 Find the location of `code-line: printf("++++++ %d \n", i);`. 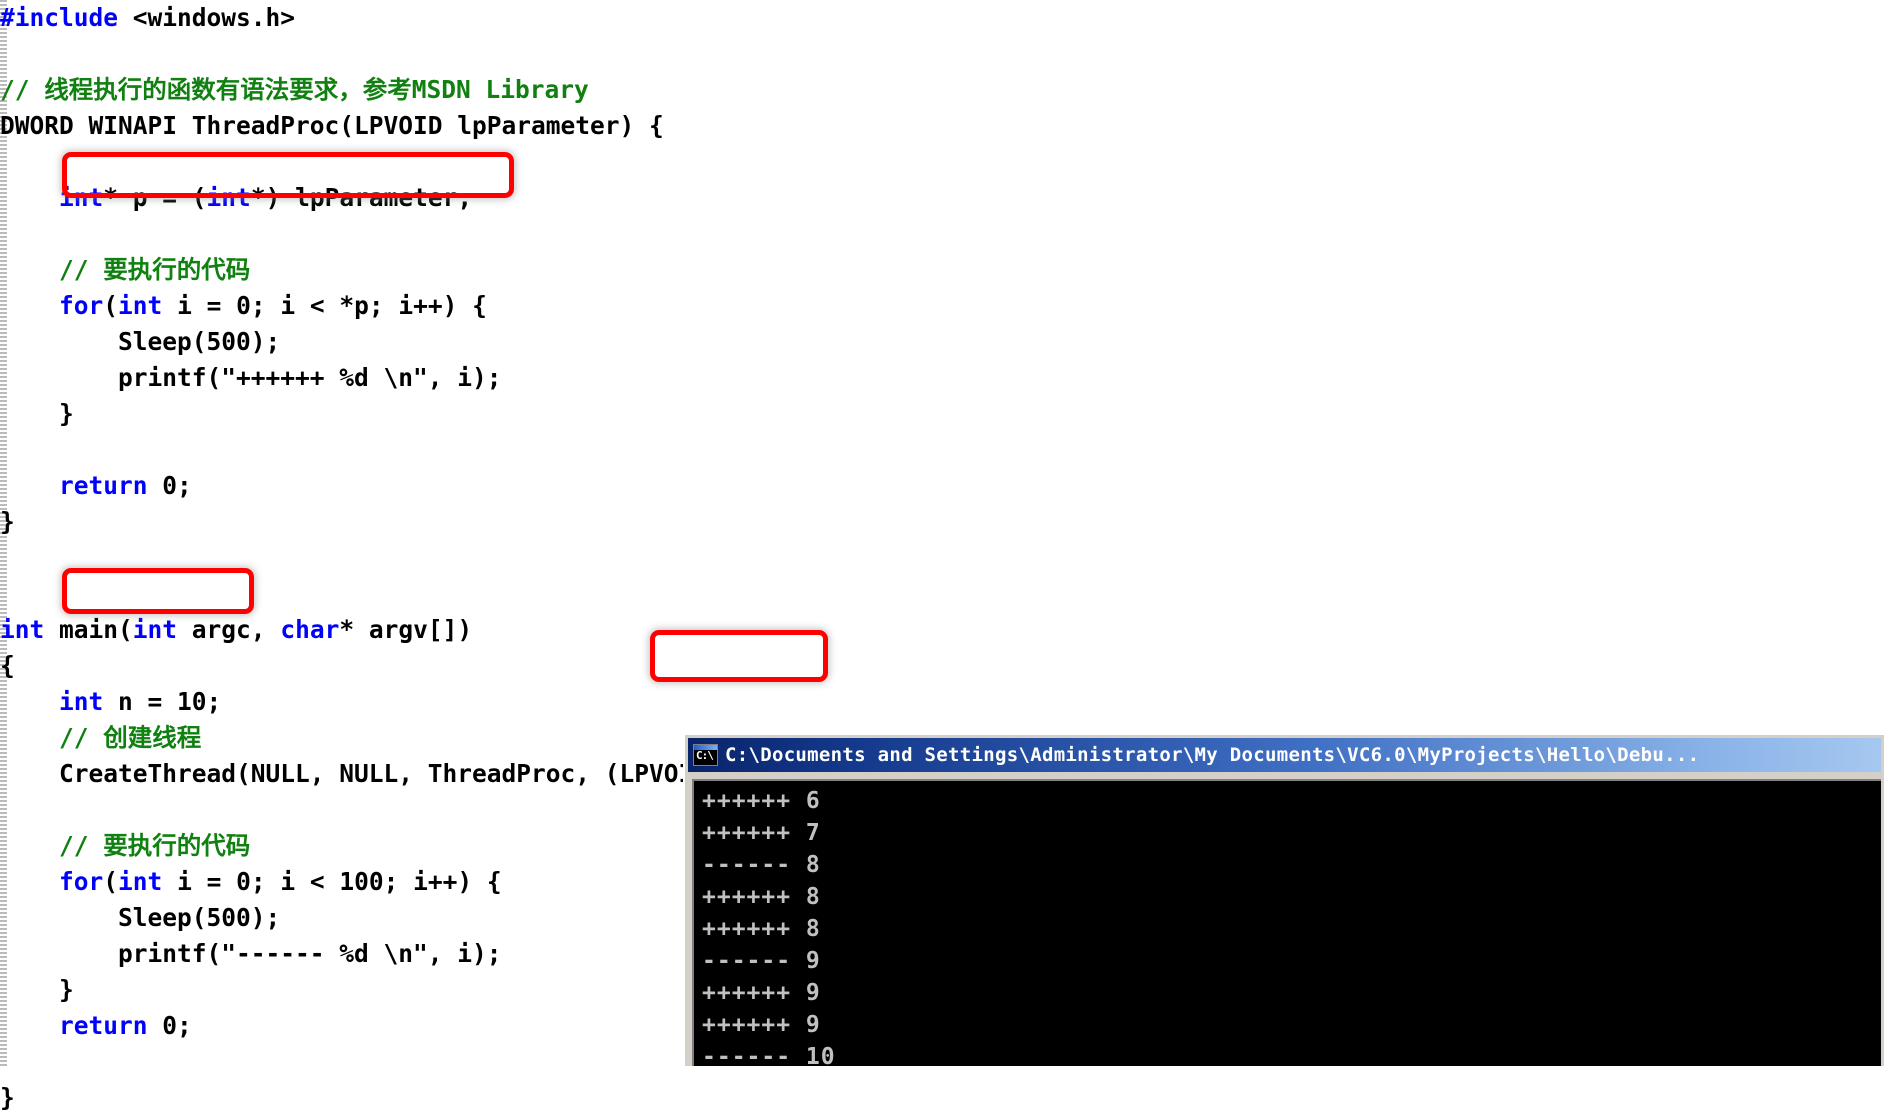

code-line: printf("++++++ %d \n", i); is located at coordinates (251, 377).